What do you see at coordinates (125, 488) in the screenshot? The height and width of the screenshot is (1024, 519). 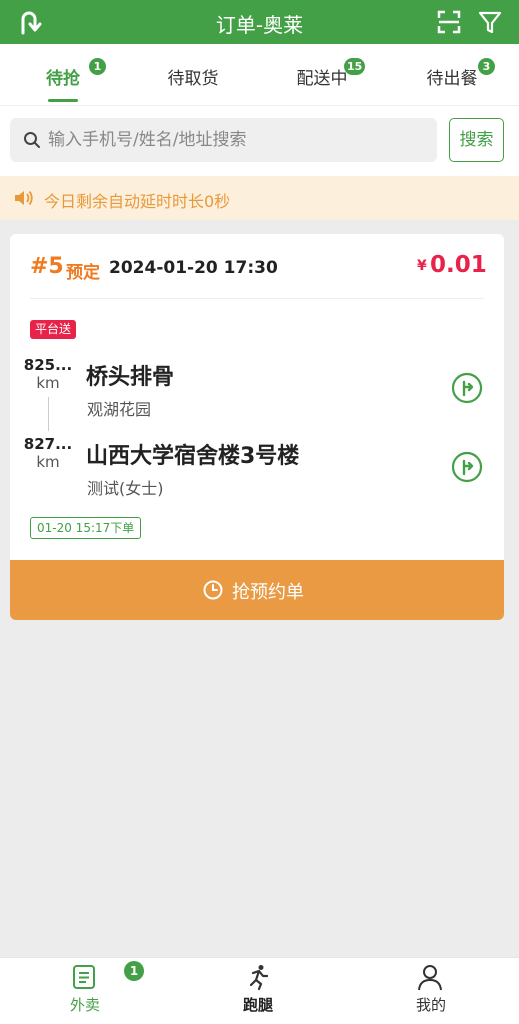 I see `customer-contact: 测试(女士)` at bounding box center [125, 488].